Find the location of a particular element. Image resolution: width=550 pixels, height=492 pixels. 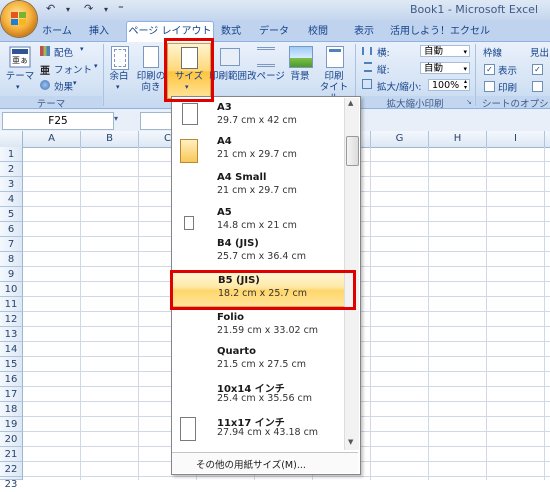

group-separator is located at coordinates (103, 75).